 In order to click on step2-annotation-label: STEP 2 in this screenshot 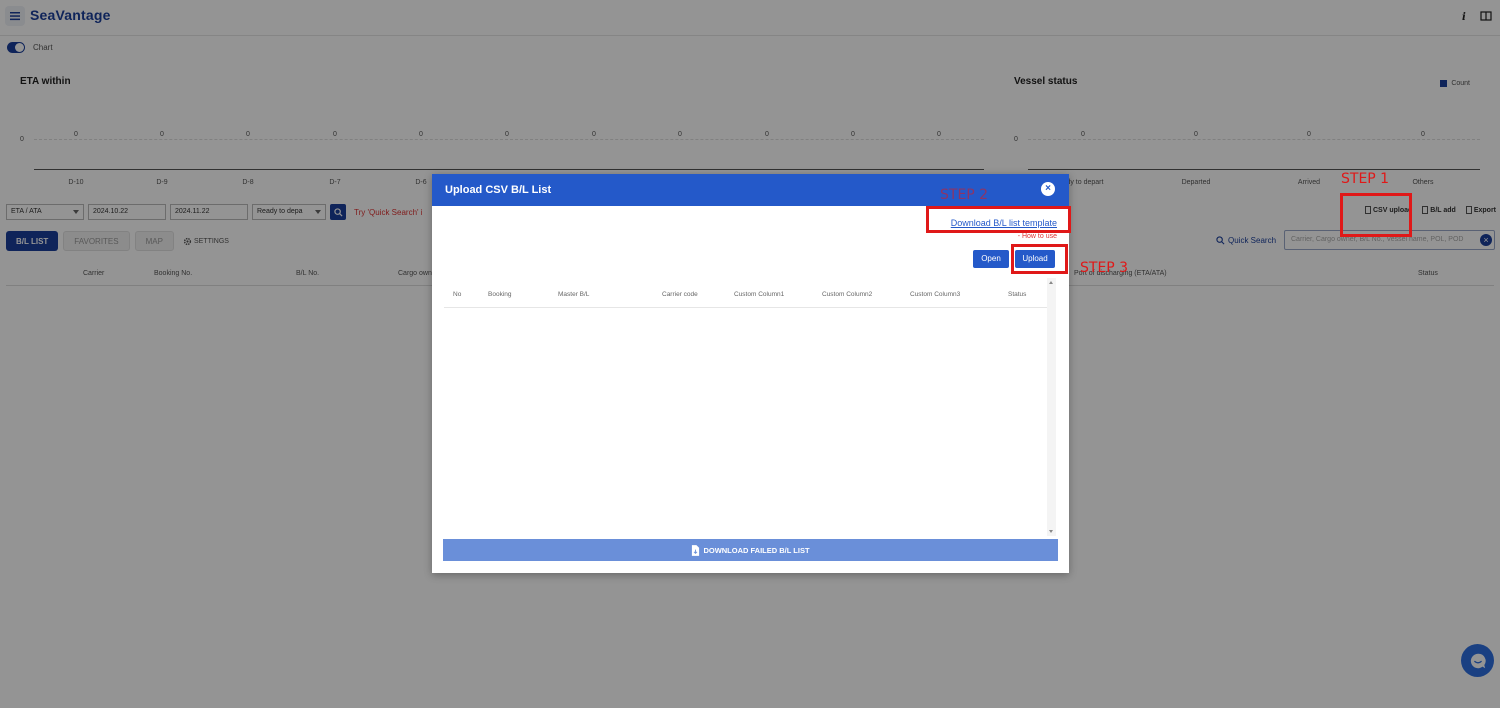, I will do `click(964, 195)`.